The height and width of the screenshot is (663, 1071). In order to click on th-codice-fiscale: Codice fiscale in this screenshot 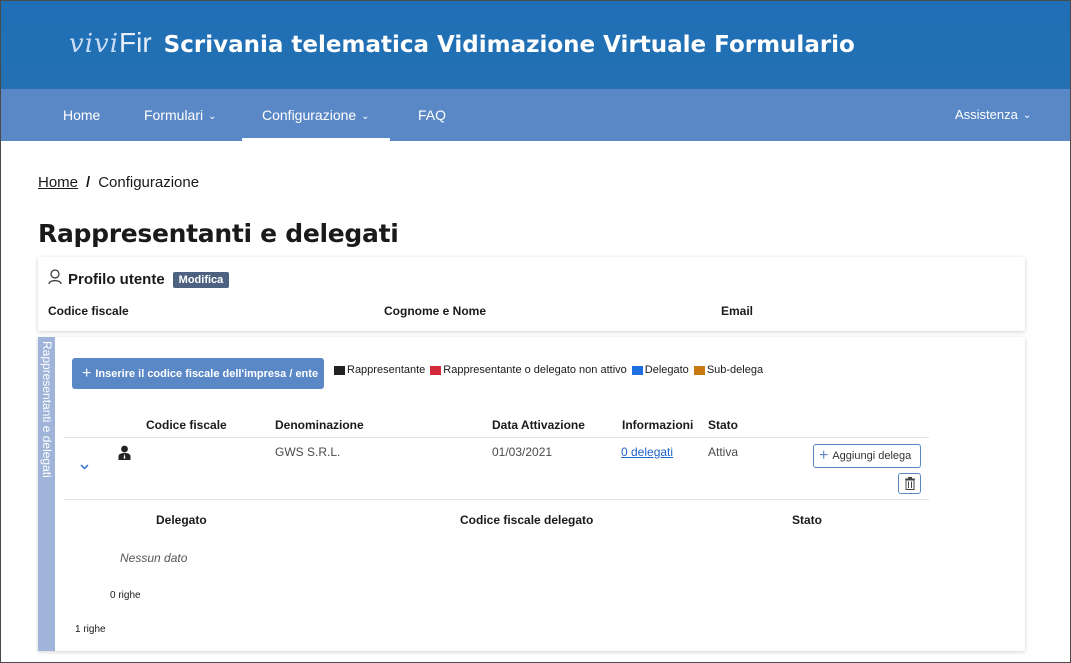, I will do `click(186, 425)`.